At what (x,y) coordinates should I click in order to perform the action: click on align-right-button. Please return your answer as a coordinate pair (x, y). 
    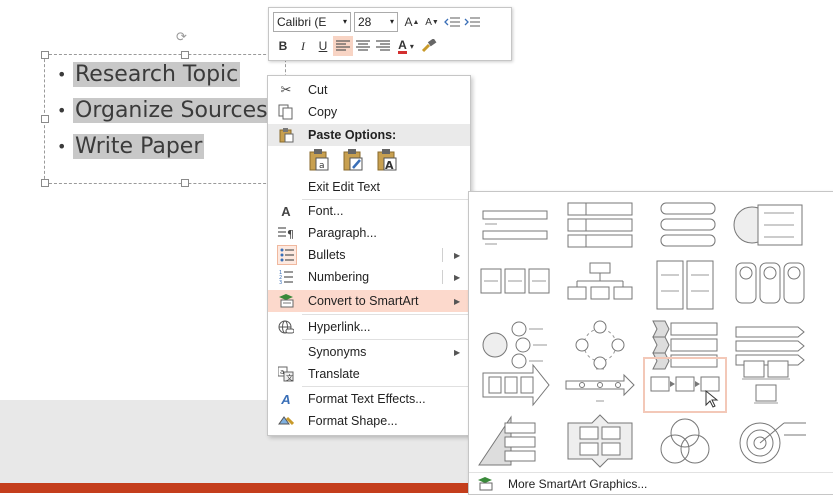
    Looking at the image, I should click on (383, 46).